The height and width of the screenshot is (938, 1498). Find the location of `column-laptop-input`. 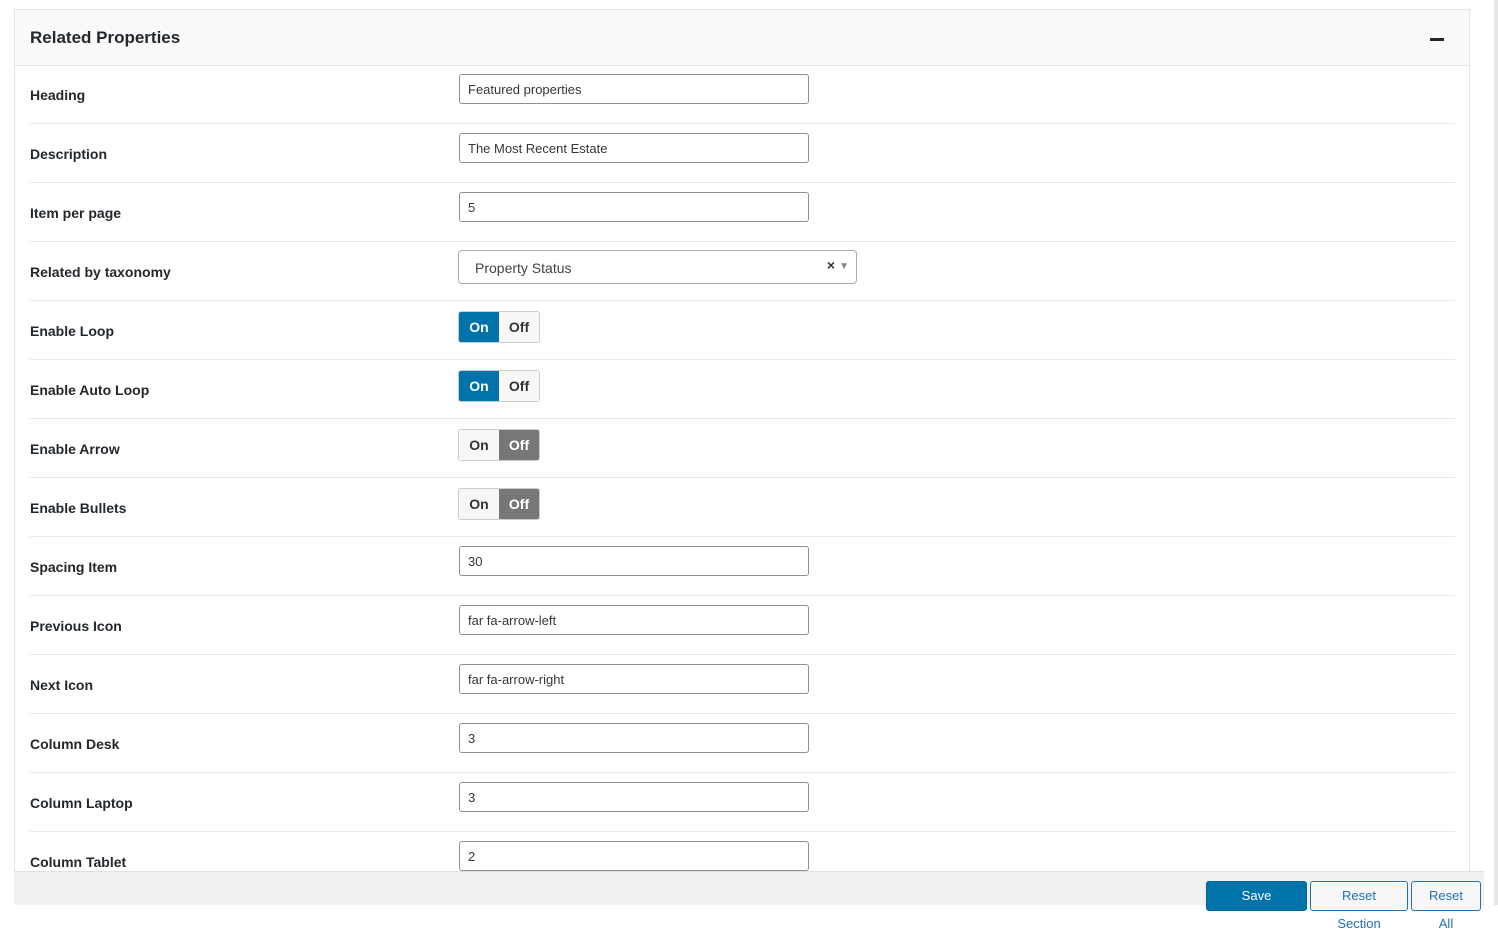

column-laptop-input is located at coordinates (634, 797).